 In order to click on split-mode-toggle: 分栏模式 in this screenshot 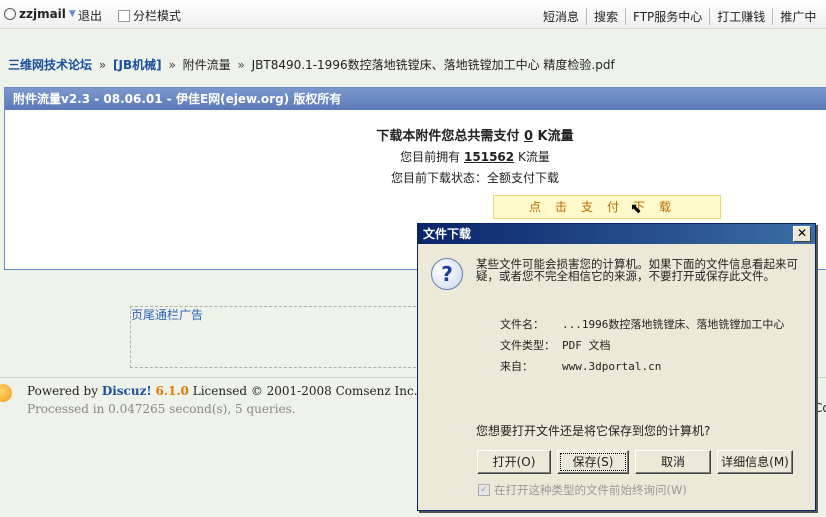, I will do `click(149, 15)`.